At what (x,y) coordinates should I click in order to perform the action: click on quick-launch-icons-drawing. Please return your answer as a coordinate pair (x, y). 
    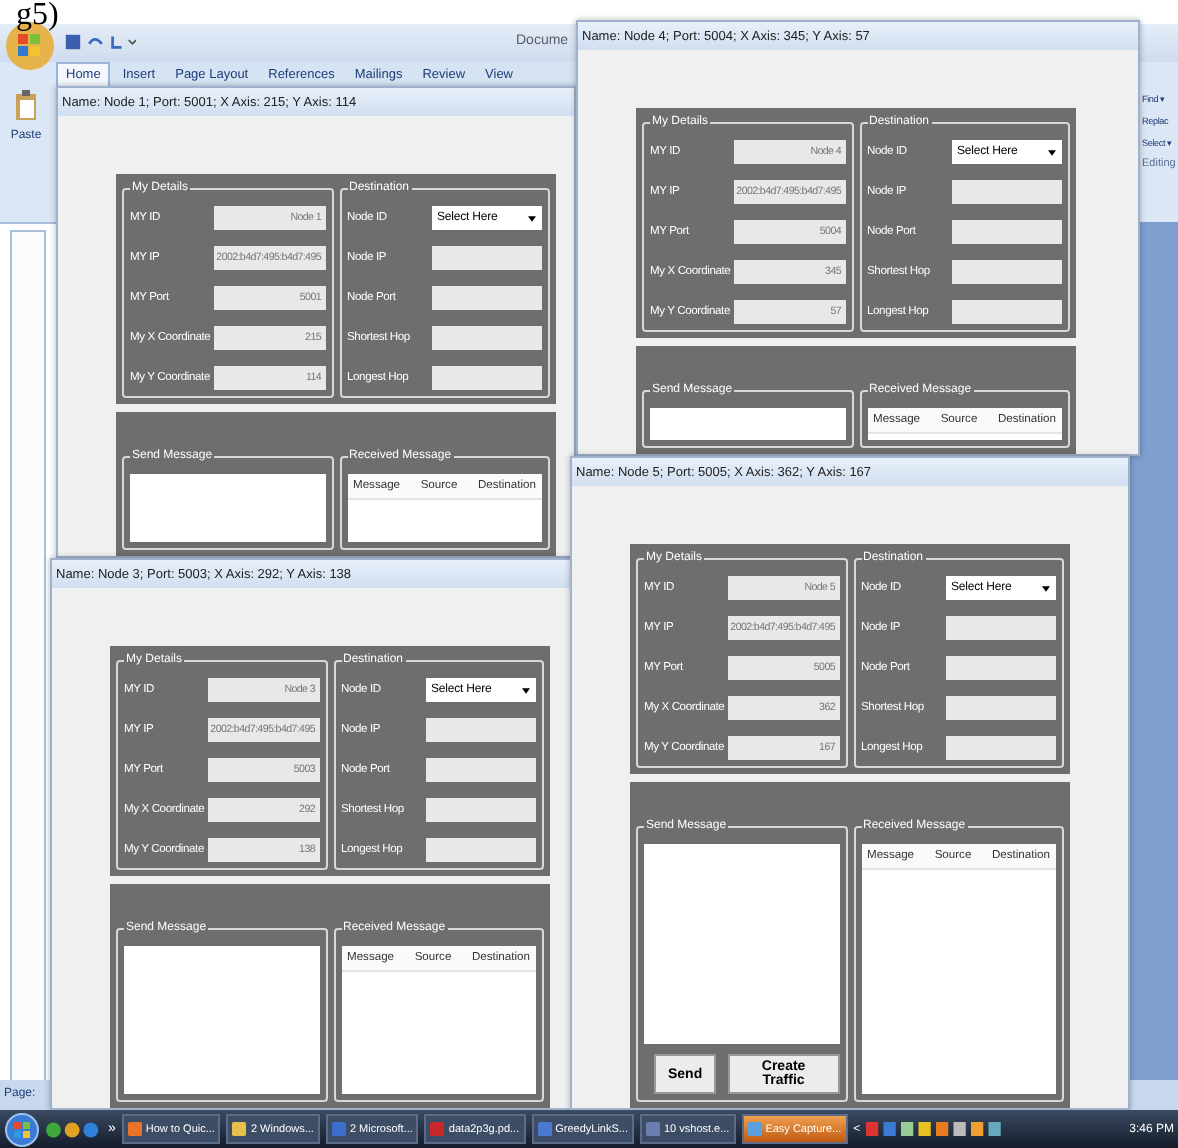
    Looking at the image, I should click on (74, 1129).